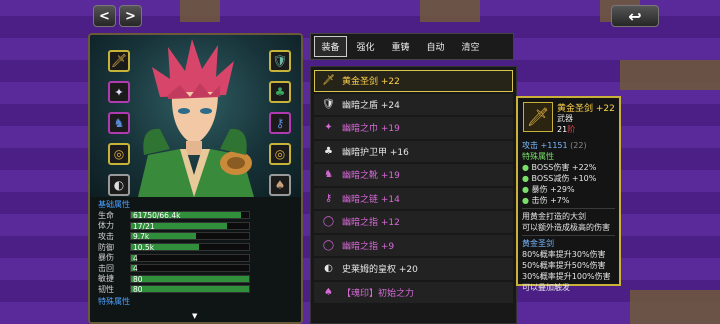 This screenshot has width=720, height=324. Describe the element at coordinates (190, 247) in the screenshot. I see `stat-bar: 10.5k` at that location.